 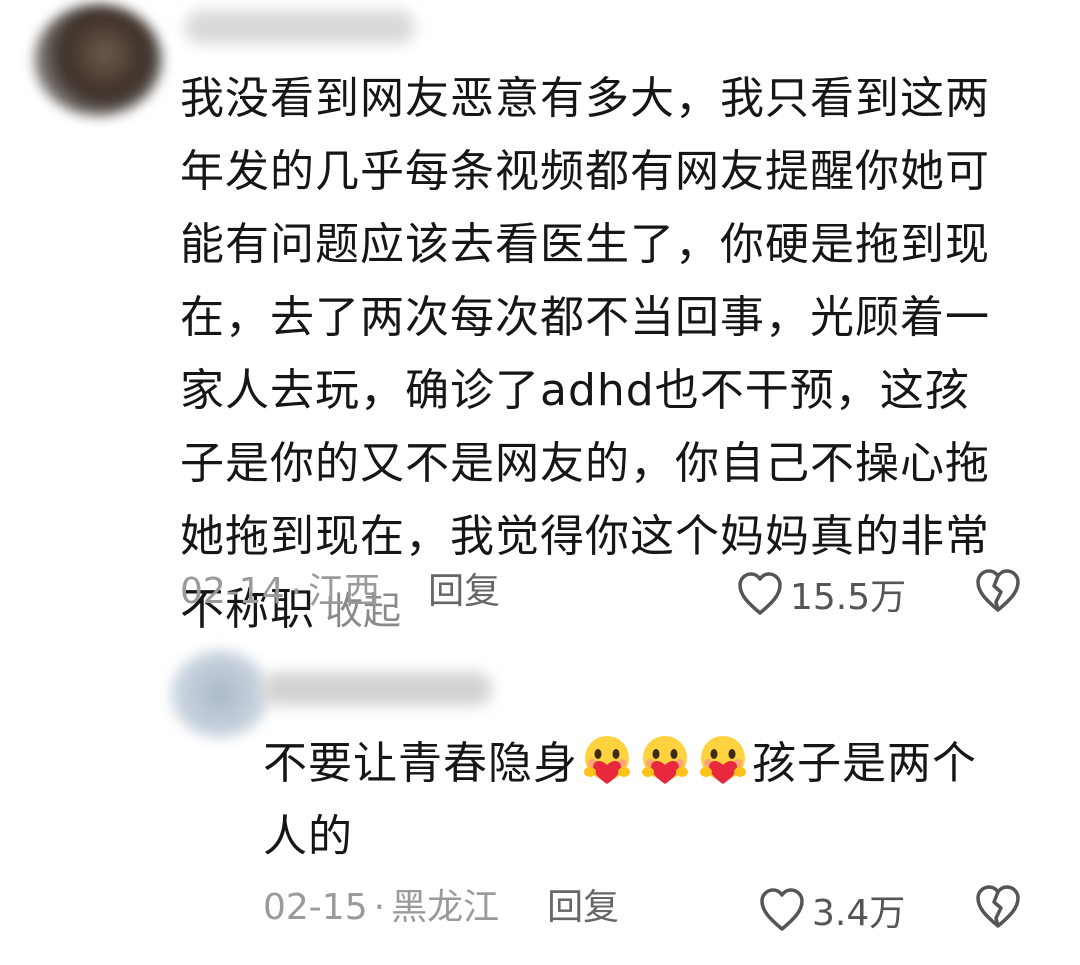 I want to click on like-count: 3.4万, so click(x=859, y=913).